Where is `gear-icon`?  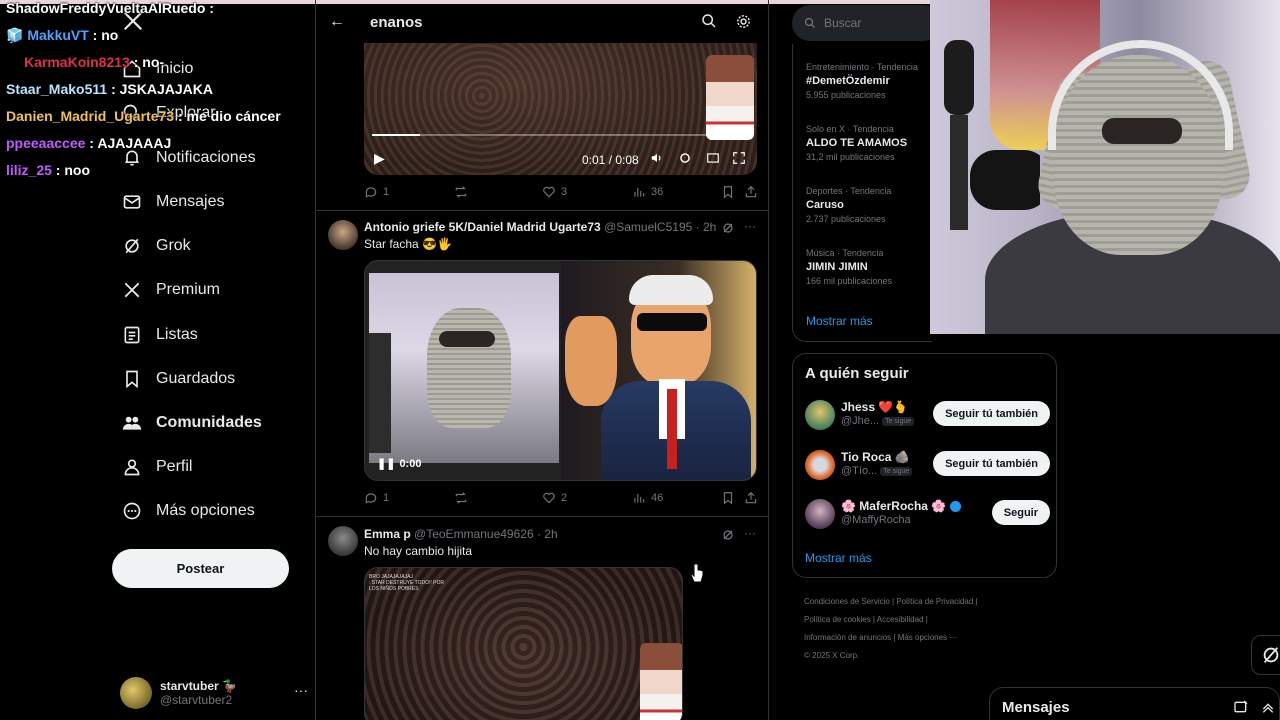
gear-icon is located at coordinates (743, 24).